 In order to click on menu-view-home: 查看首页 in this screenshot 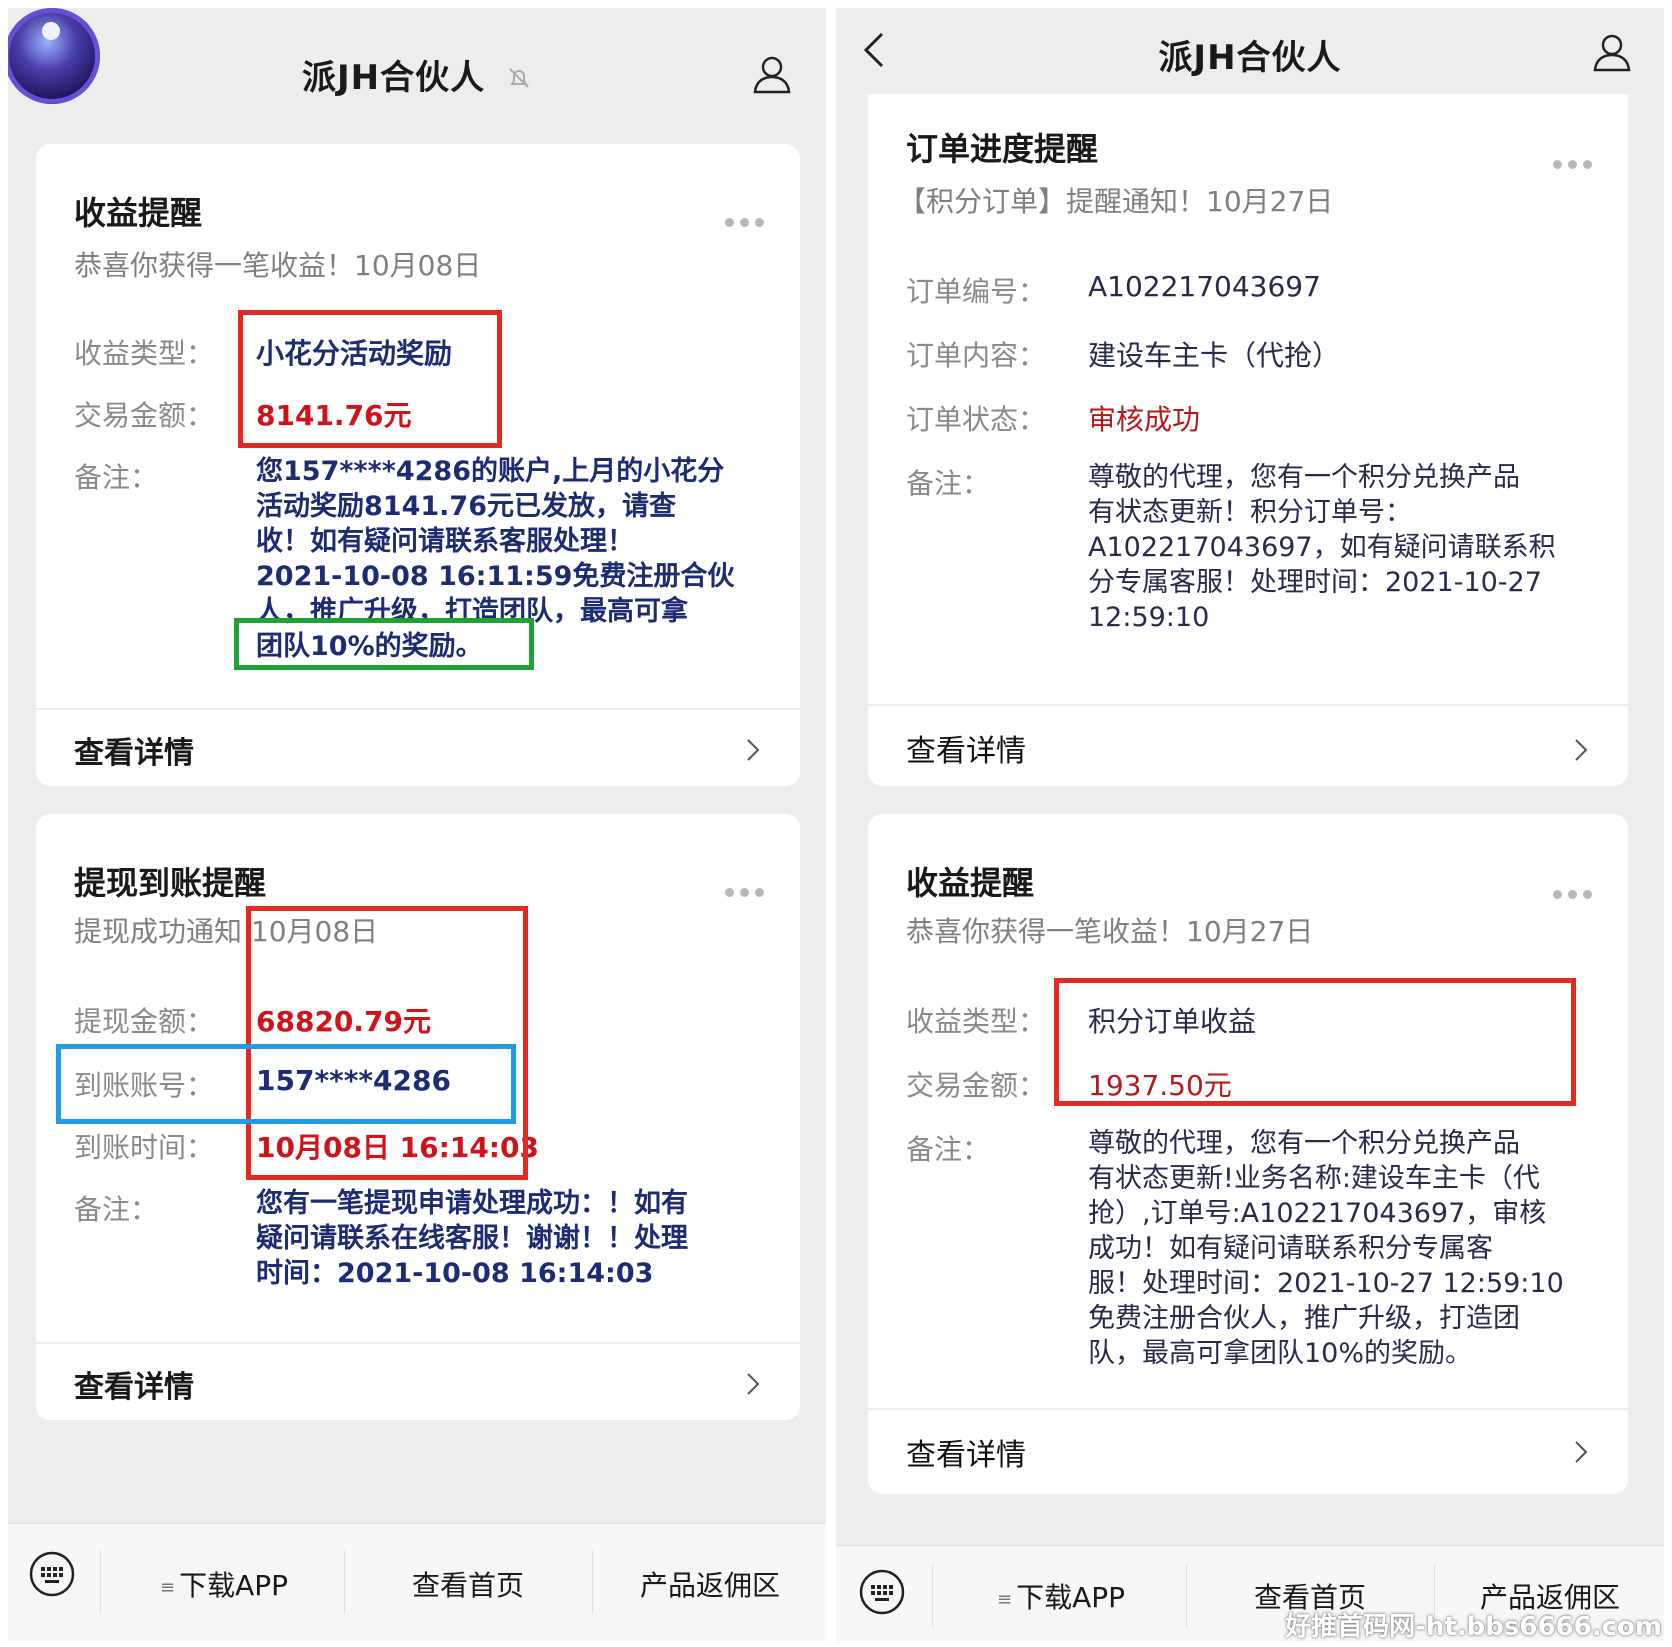, I will do `click(468, 1584)`.